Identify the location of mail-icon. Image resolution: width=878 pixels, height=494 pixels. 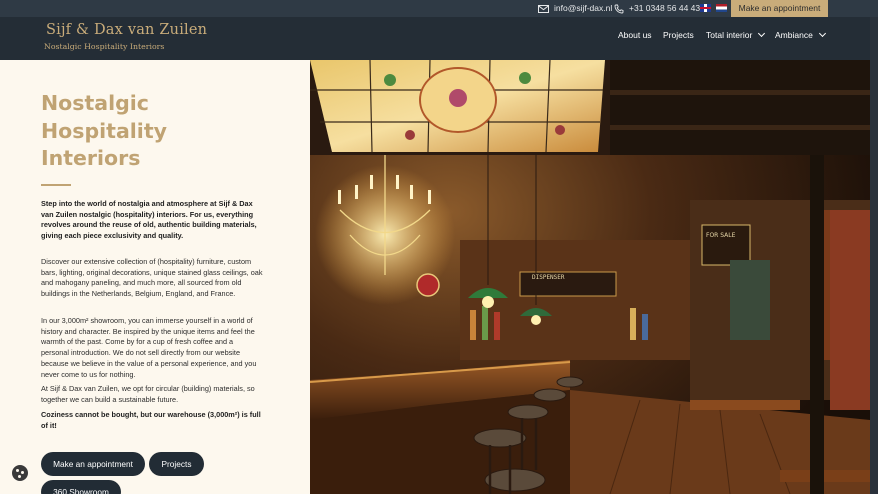
(543, 8).